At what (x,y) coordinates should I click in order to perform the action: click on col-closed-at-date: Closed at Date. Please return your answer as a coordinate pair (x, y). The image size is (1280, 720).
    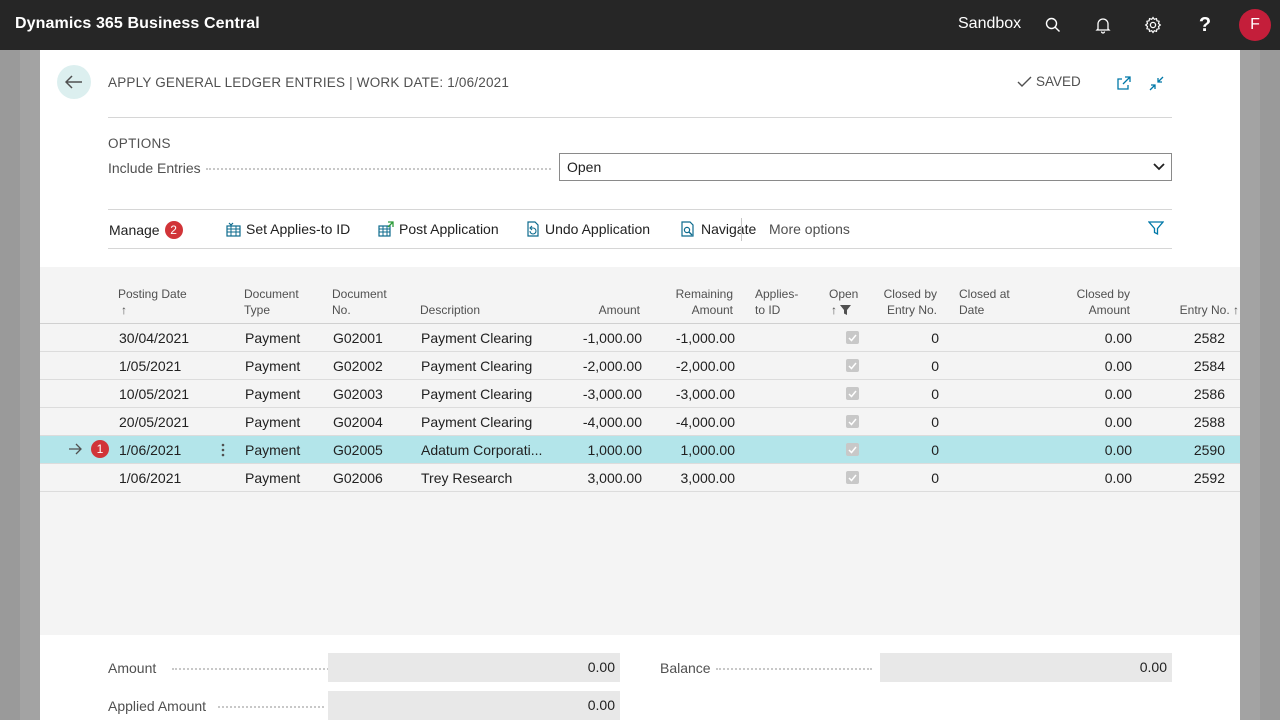
    Looking at the image, I should click on (984, 302).